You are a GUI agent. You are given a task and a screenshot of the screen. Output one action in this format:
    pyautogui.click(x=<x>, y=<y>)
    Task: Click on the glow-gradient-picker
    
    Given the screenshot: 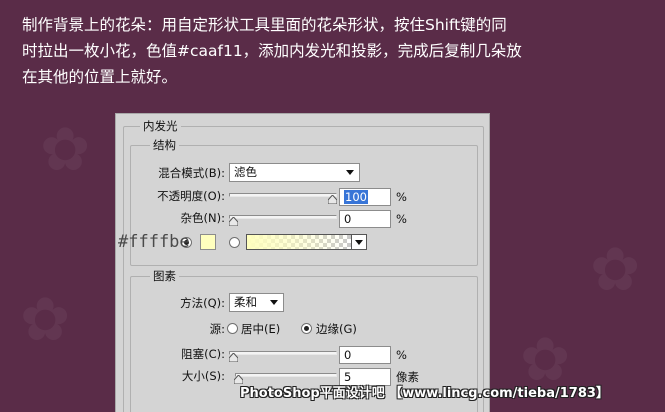 What is the action you would take?
    pyautogui.click(x=299, y=242)
    